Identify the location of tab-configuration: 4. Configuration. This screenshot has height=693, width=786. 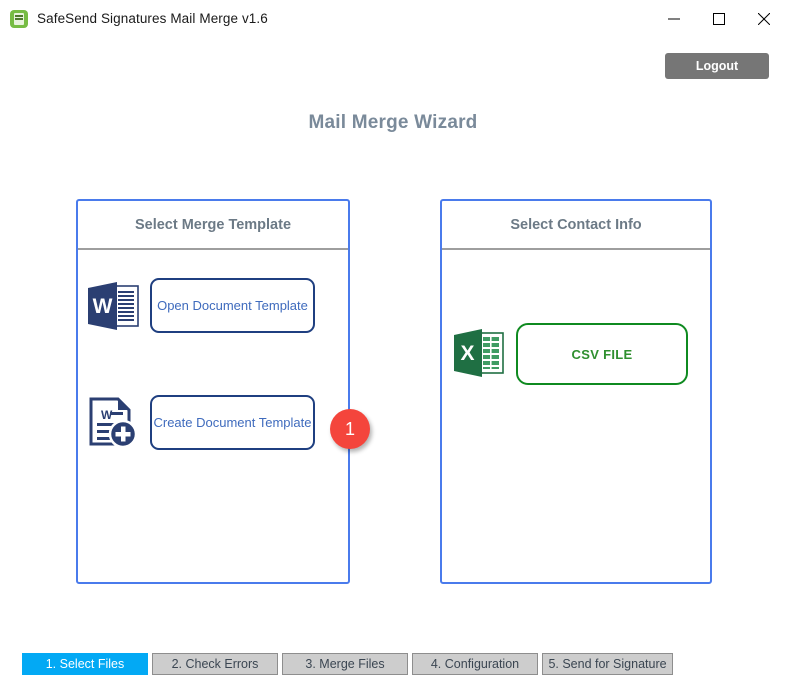
(475, 664).